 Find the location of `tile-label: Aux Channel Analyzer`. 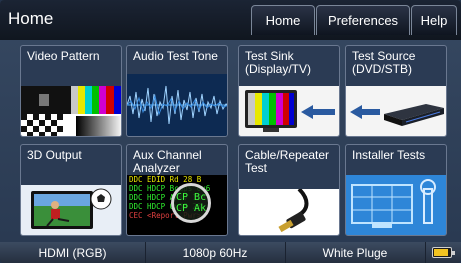

tile-label: Aux Channel Analyzer is located at coordinates (167, 161).